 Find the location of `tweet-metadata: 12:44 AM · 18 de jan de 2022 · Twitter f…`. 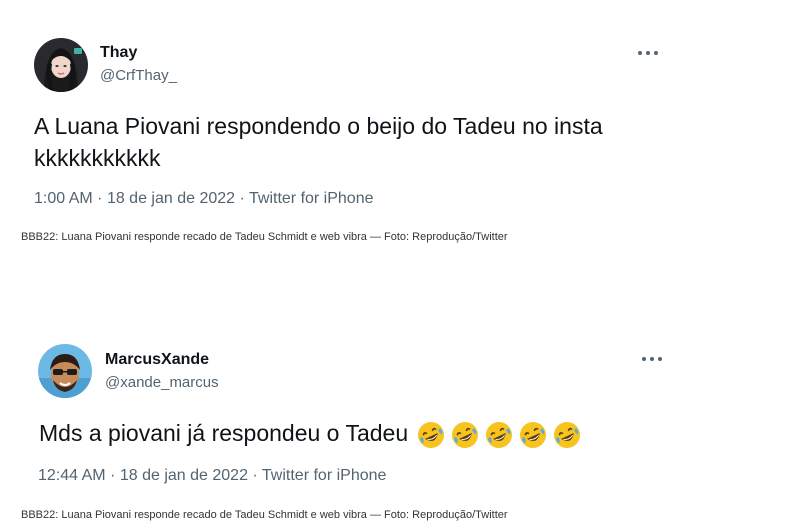

tweet-metadata: 12:44 AM · 18 de jan de 2022 · Twitter f… is located at coordinates (212, 476).